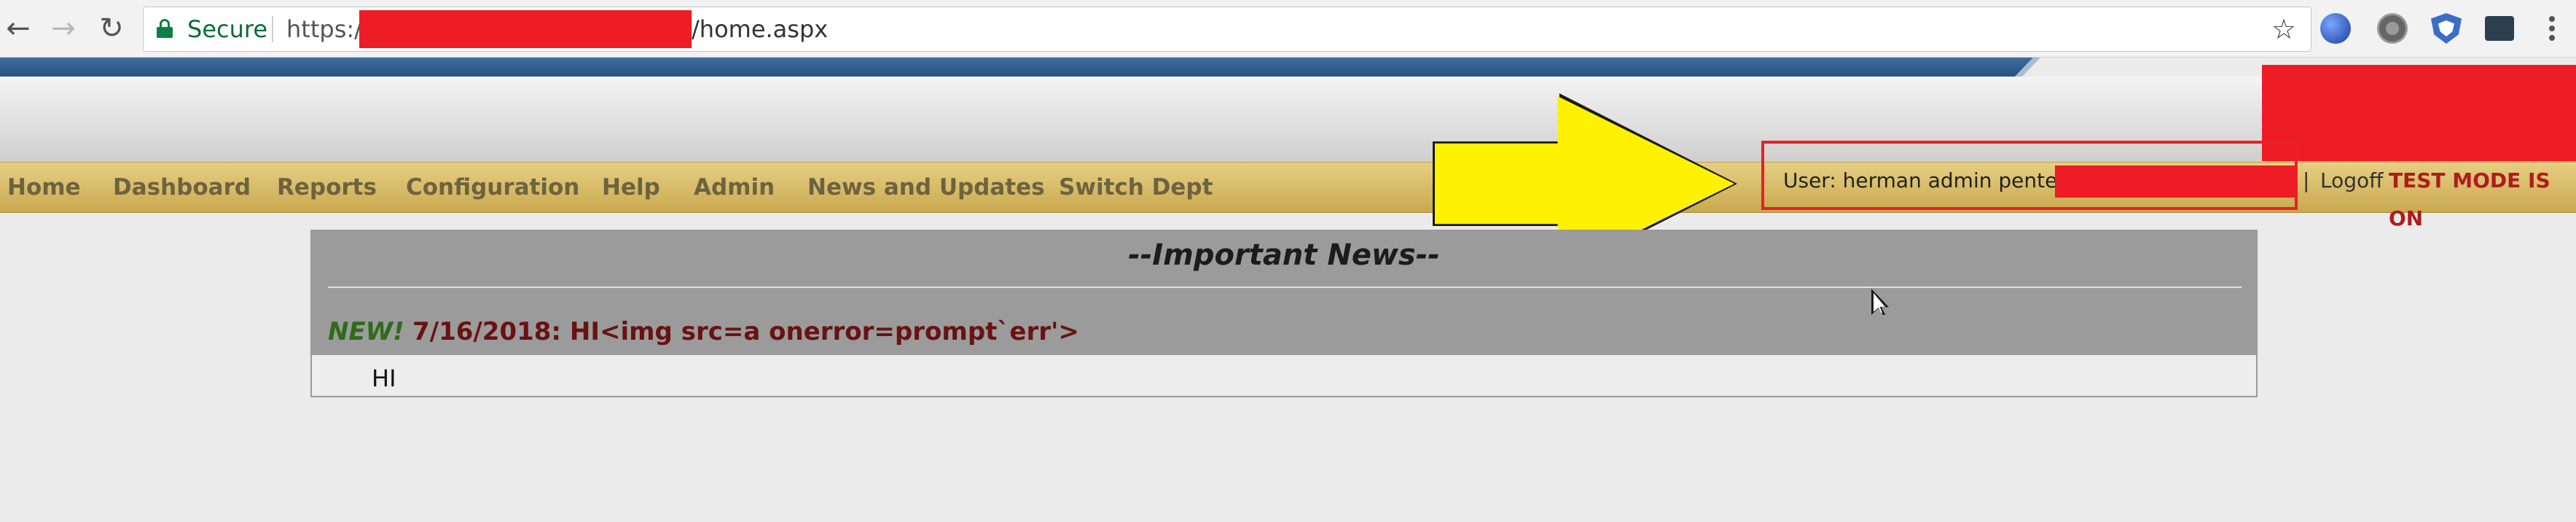 This screenshot has width=2576, height=522. I want to click on shield-icon, so click(2446, 28).